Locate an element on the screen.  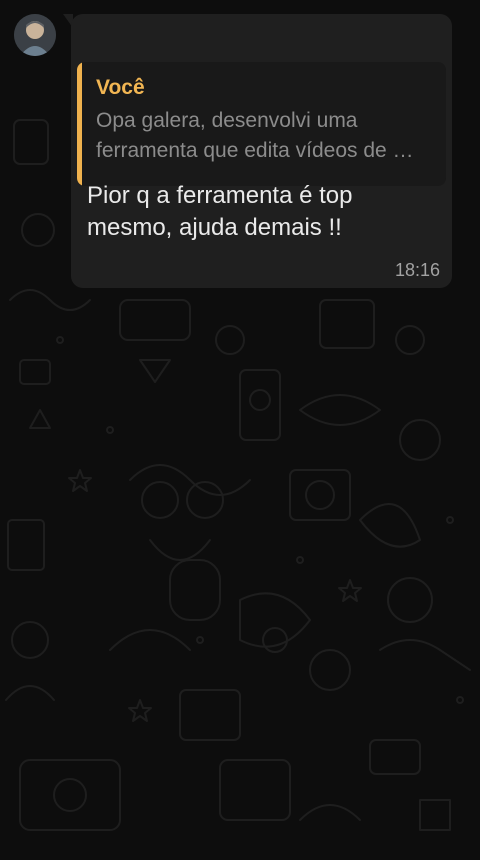
user-avatar-icon is located at coordinates (35, 35).